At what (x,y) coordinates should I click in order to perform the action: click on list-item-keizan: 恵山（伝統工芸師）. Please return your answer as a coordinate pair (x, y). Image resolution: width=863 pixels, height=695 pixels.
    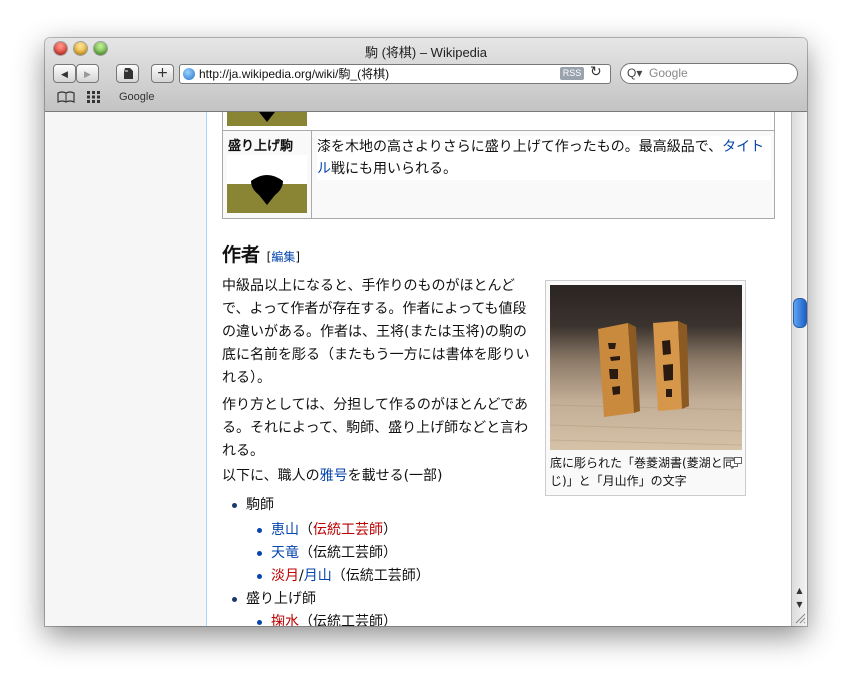
    Looking at the image, I should click on (327, 529).